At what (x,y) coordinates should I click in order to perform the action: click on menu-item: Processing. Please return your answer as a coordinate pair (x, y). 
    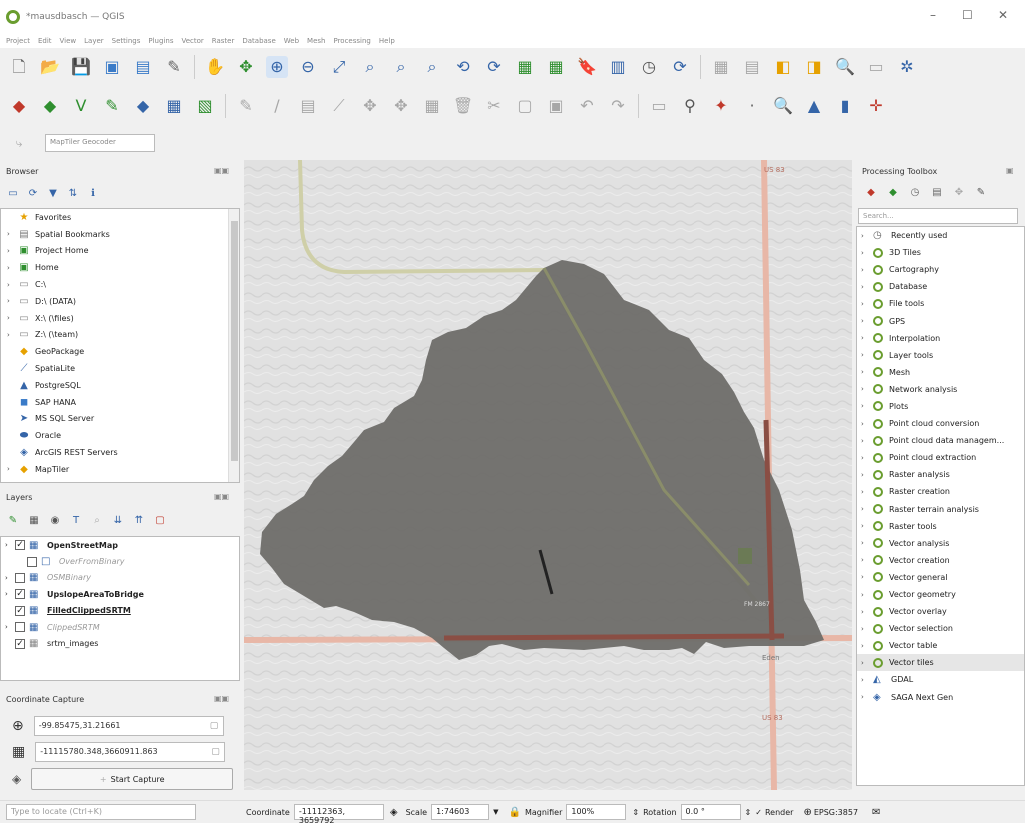
    Looking at the image, I should click on (351, 41).